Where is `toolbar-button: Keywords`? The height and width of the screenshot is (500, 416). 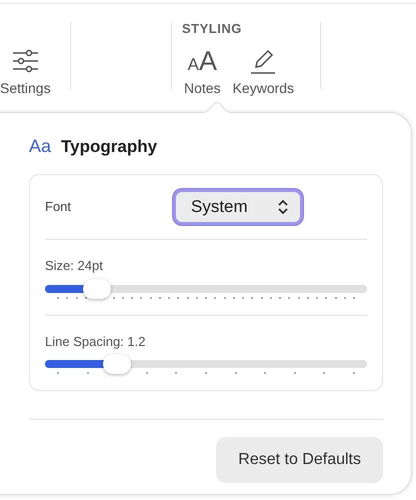 toolbar-button: Keywords is located at coordinates (263, 71).